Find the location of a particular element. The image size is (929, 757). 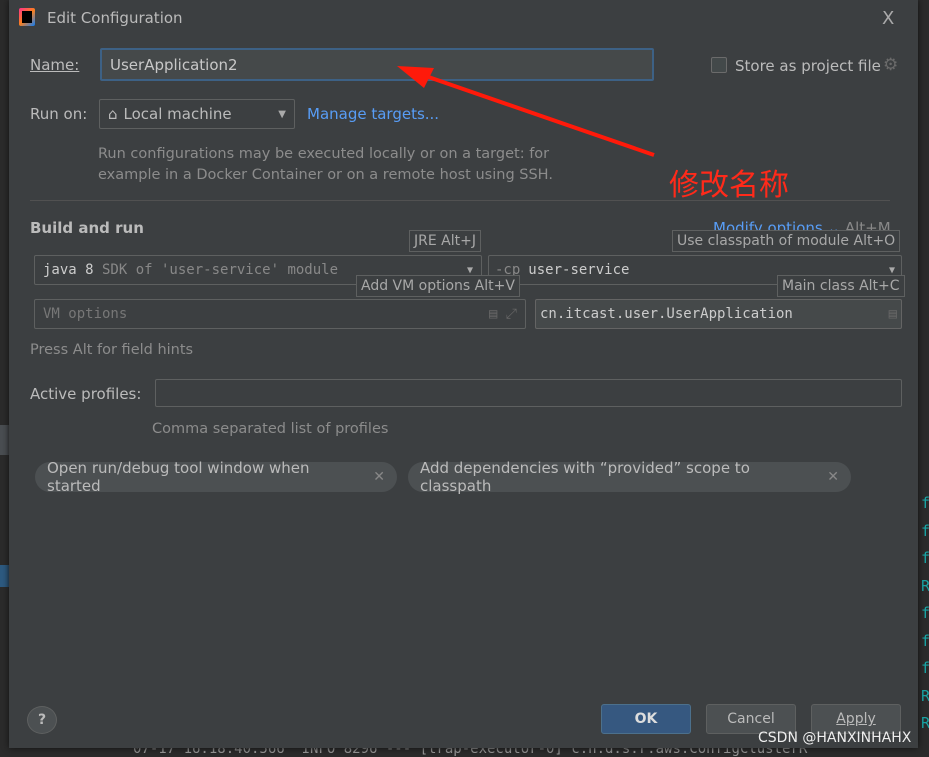

tooltip-vm: Add VM options Alt+V is located at coordinates (438, 286).